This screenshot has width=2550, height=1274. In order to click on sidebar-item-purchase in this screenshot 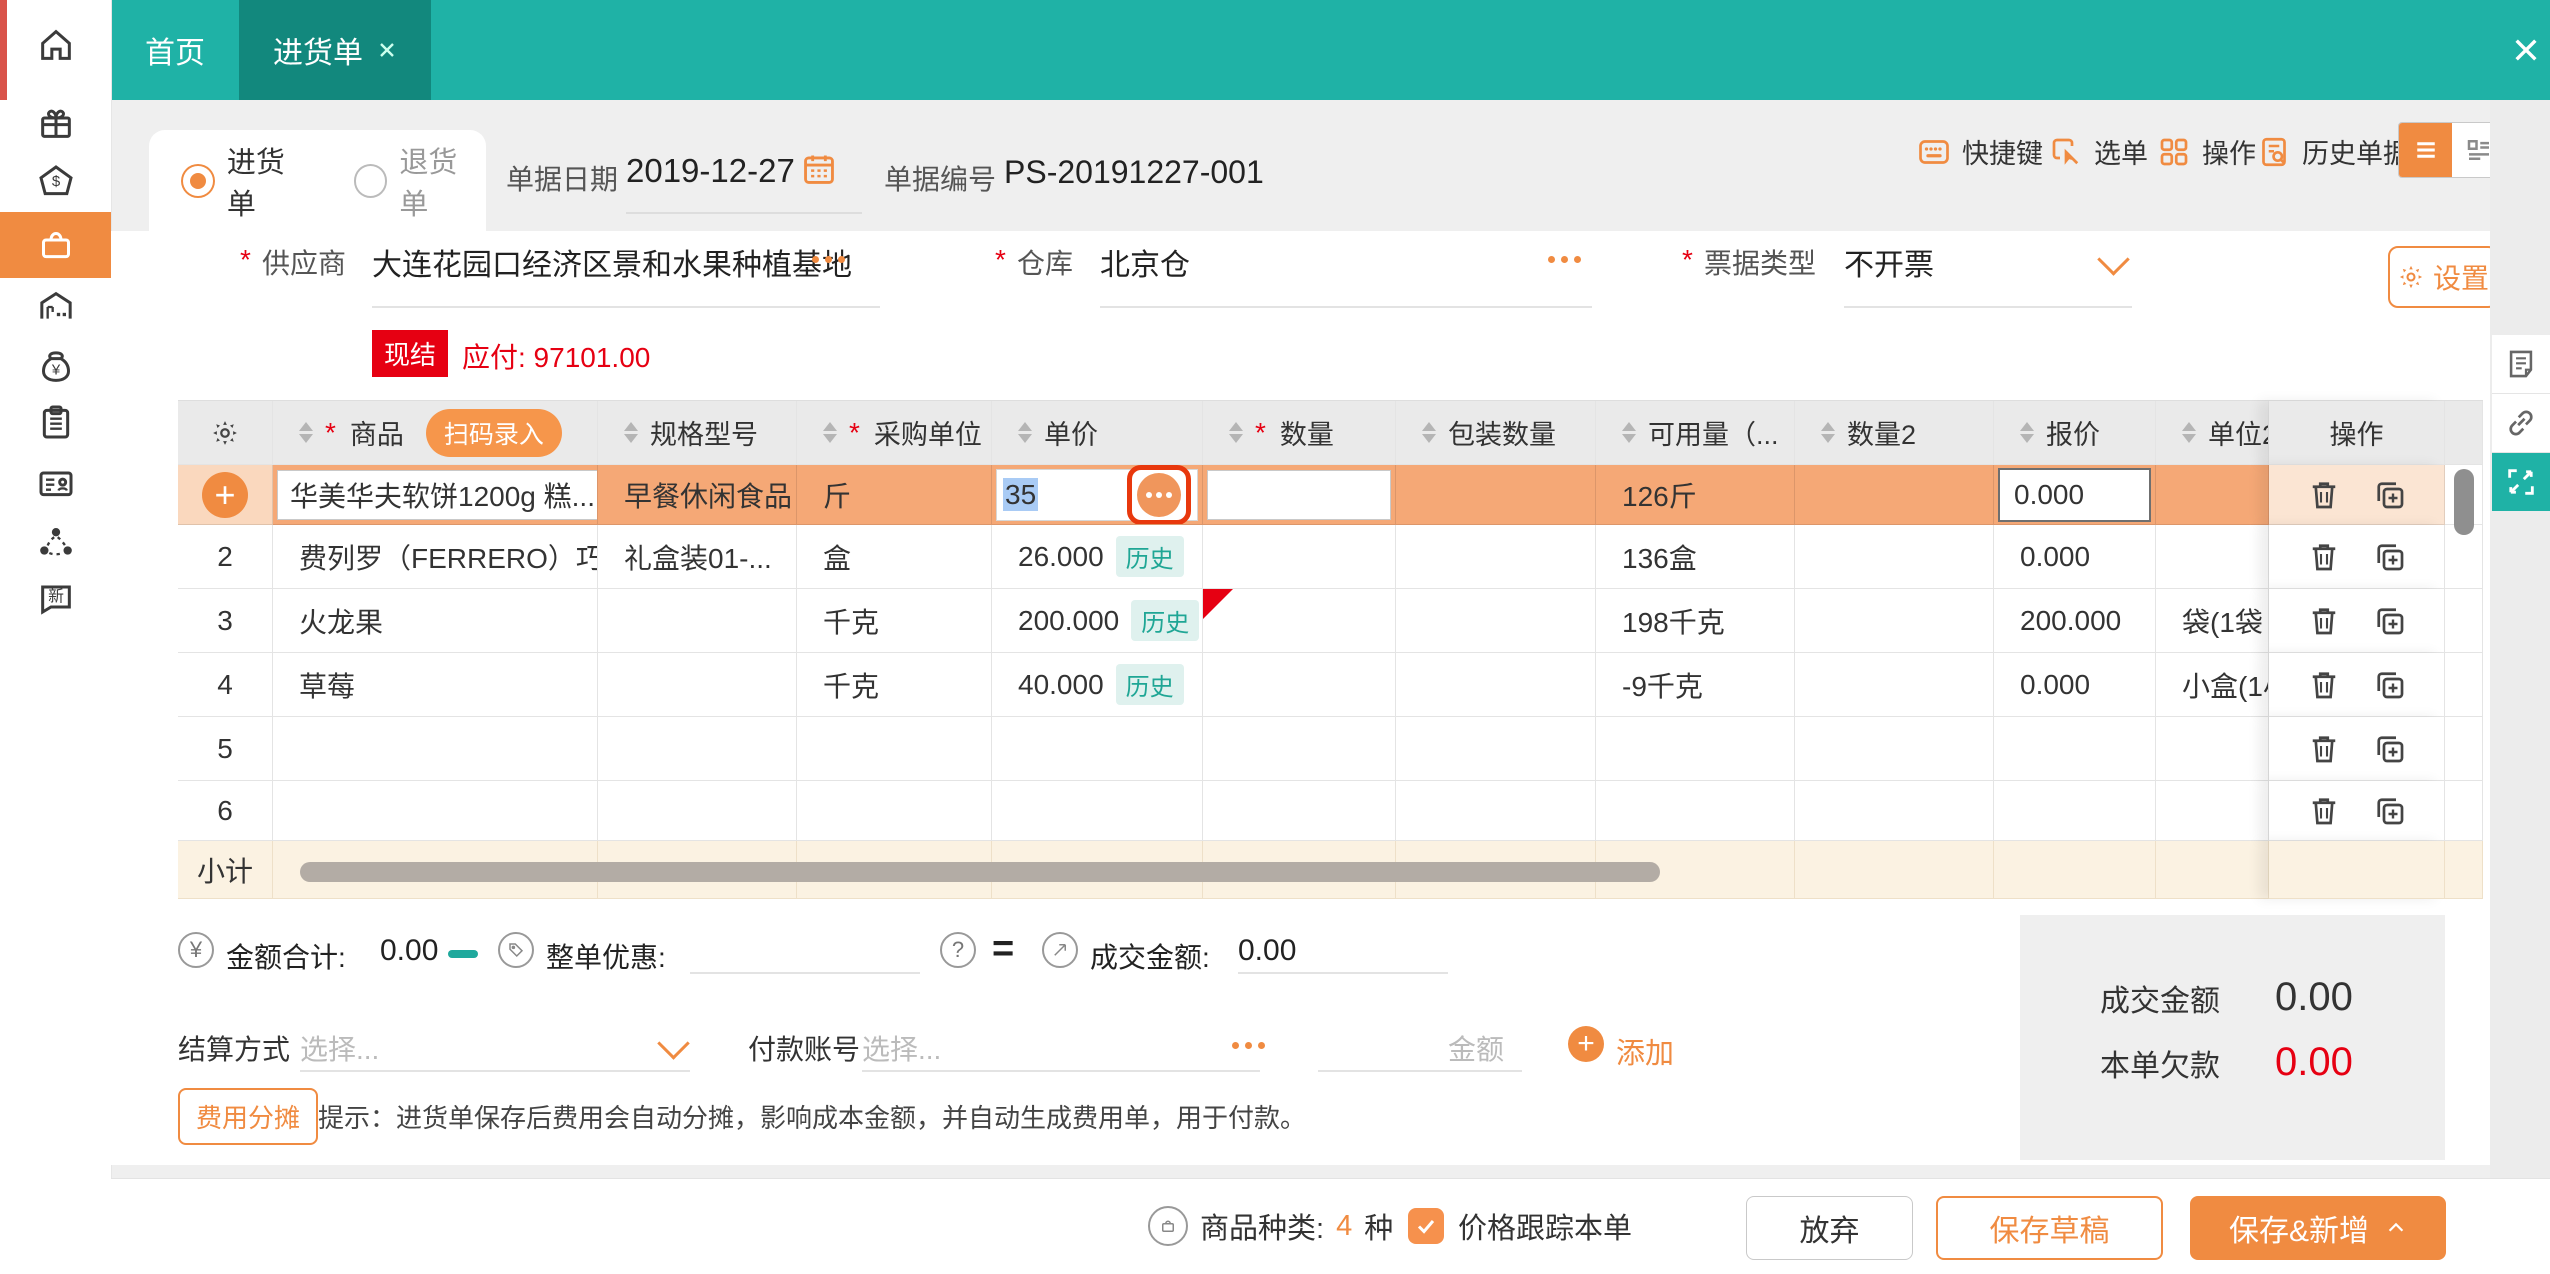, I will do `click(55, 245)`.